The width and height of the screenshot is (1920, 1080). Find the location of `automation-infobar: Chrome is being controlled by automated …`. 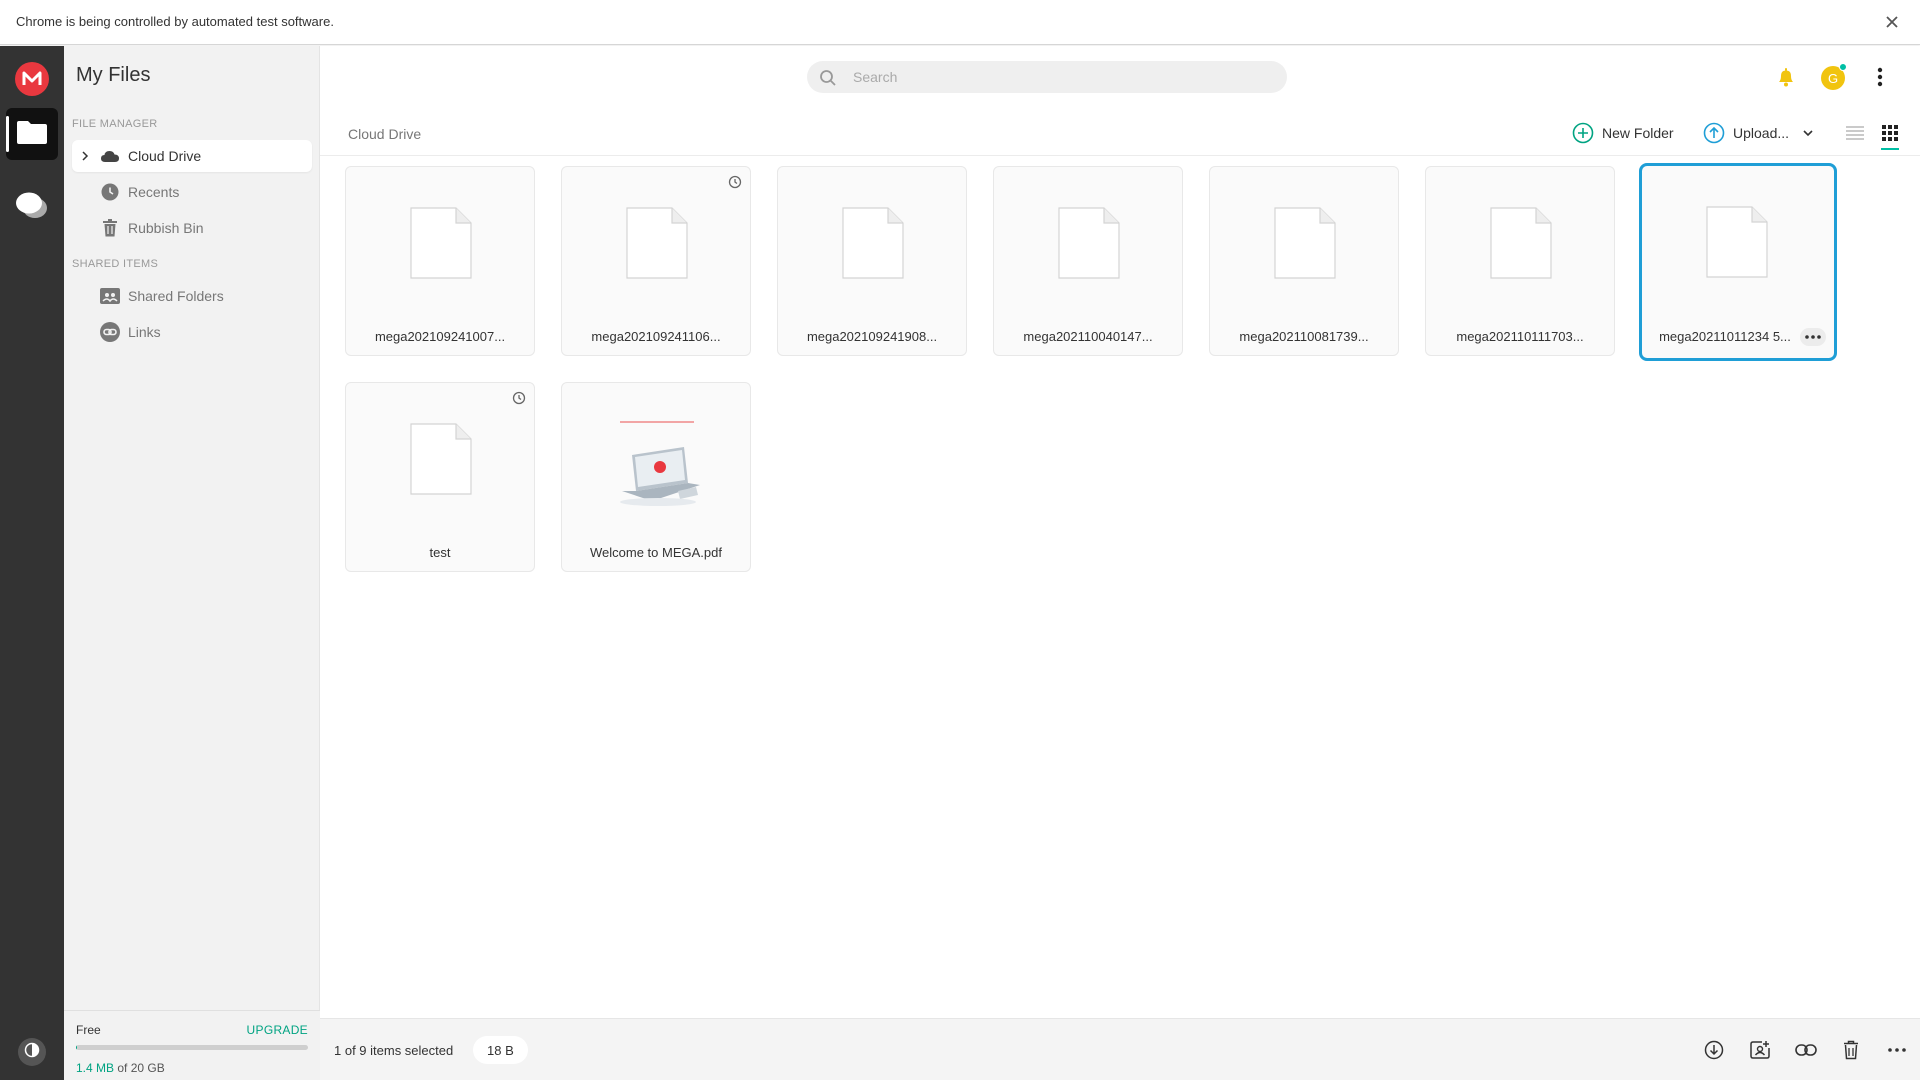

automation-infobar: Chrome is being controlled by automated … is located at coordinates (960, 22).